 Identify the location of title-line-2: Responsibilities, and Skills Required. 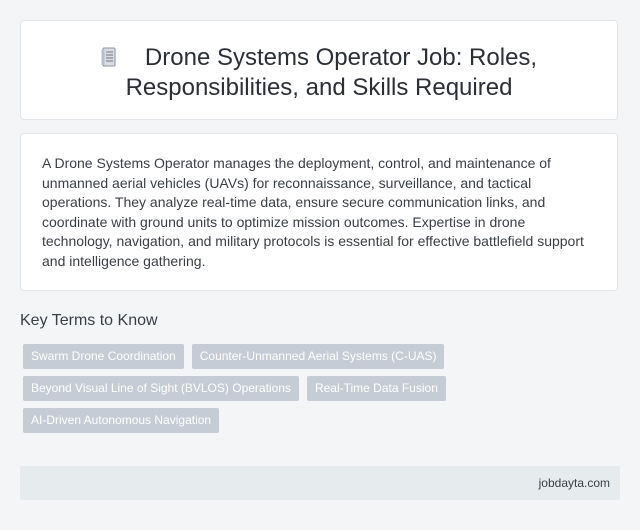
(319, 87).